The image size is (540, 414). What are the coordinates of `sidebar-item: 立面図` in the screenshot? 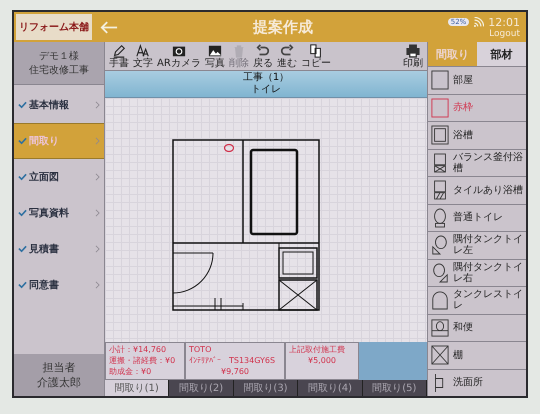 It's located at (59, 177).